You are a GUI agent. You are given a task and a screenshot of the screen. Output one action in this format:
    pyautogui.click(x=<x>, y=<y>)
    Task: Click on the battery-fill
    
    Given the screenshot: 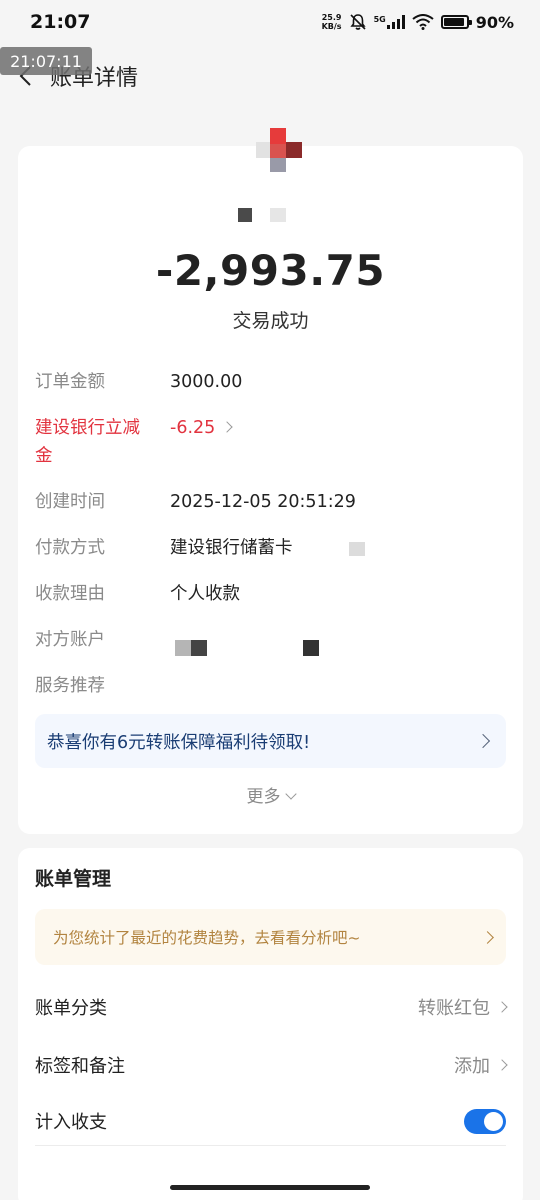 What is the action you would take?
    pyautogui.click(x=453, y=22)
    